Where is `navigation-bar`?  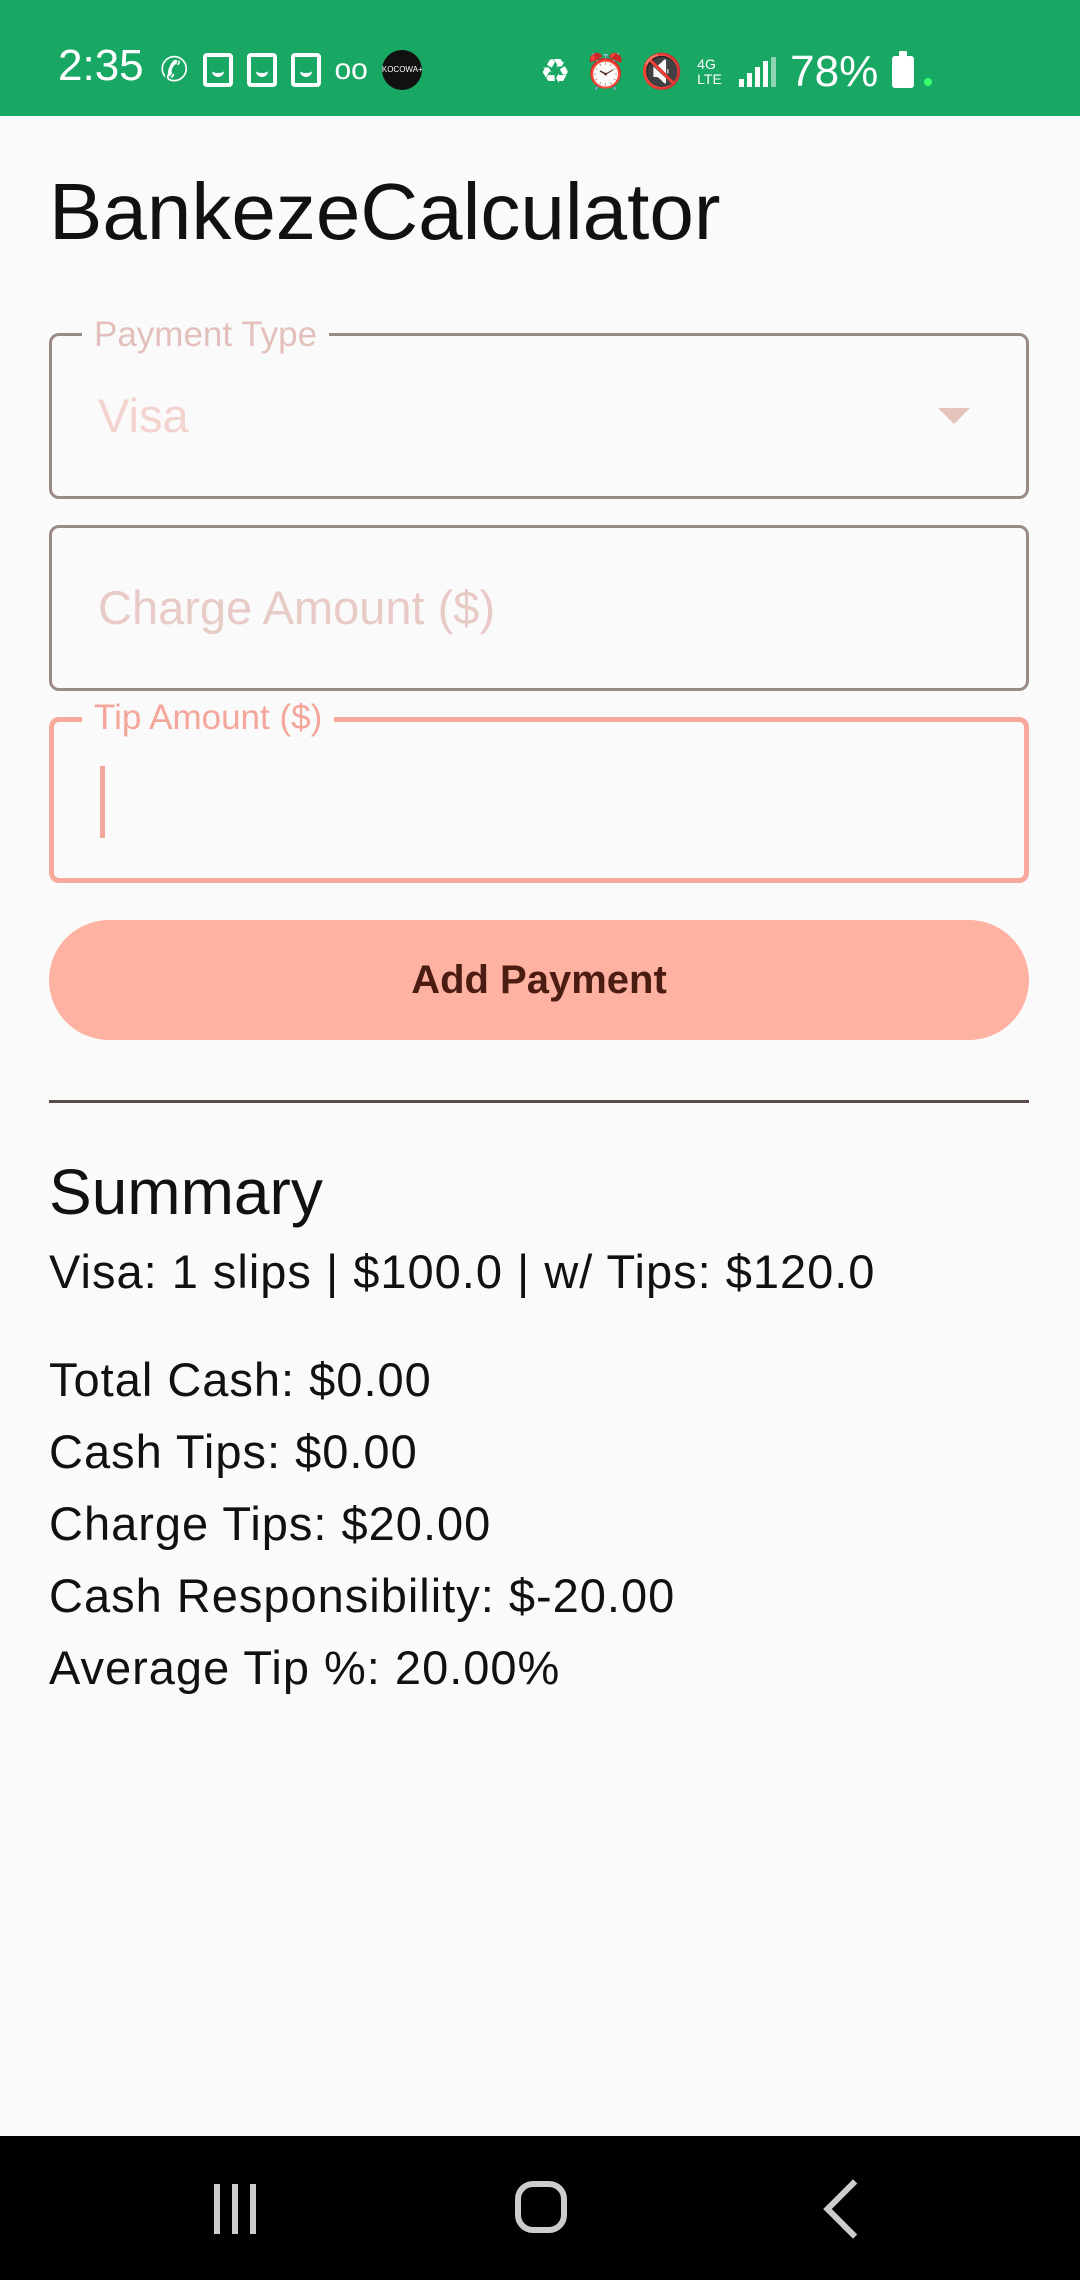
navigation-bar is located at coordinates (540, 2208).